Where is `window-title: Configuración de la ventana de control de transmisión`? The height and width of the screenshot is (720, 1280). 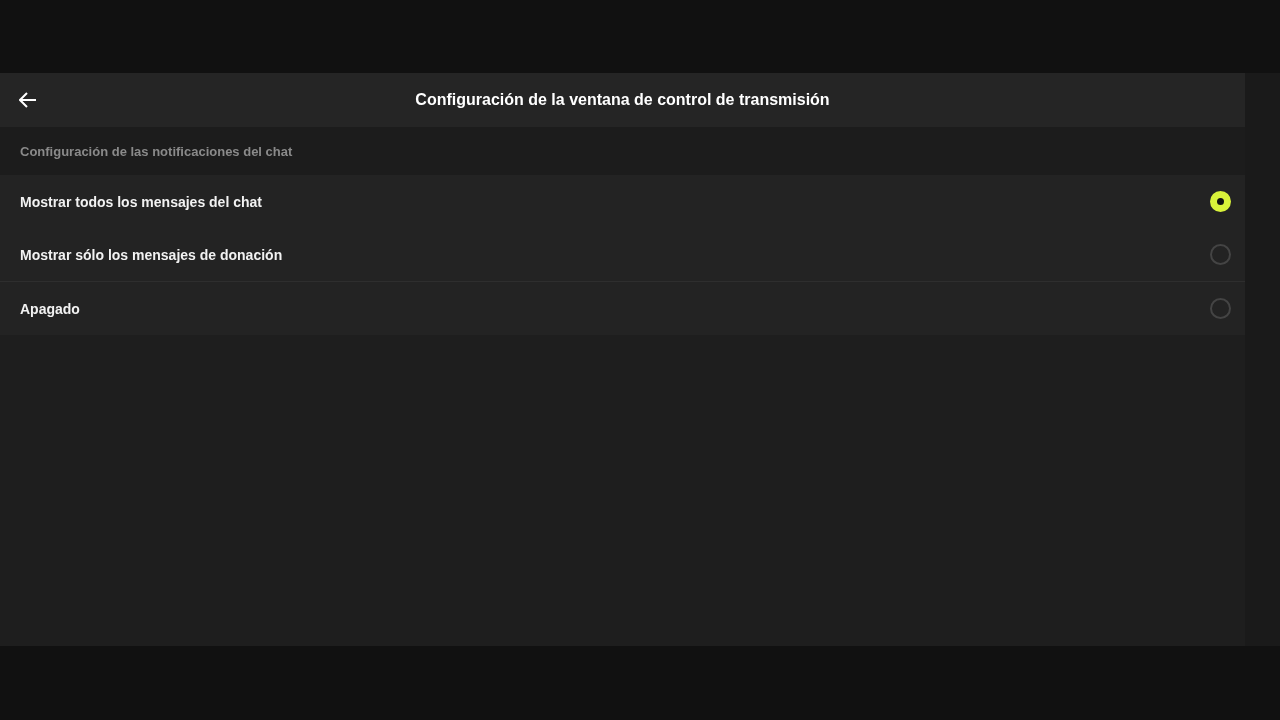
window-title: Configuración de la ventana de control de transmisión is located at coordinates (622, 100).